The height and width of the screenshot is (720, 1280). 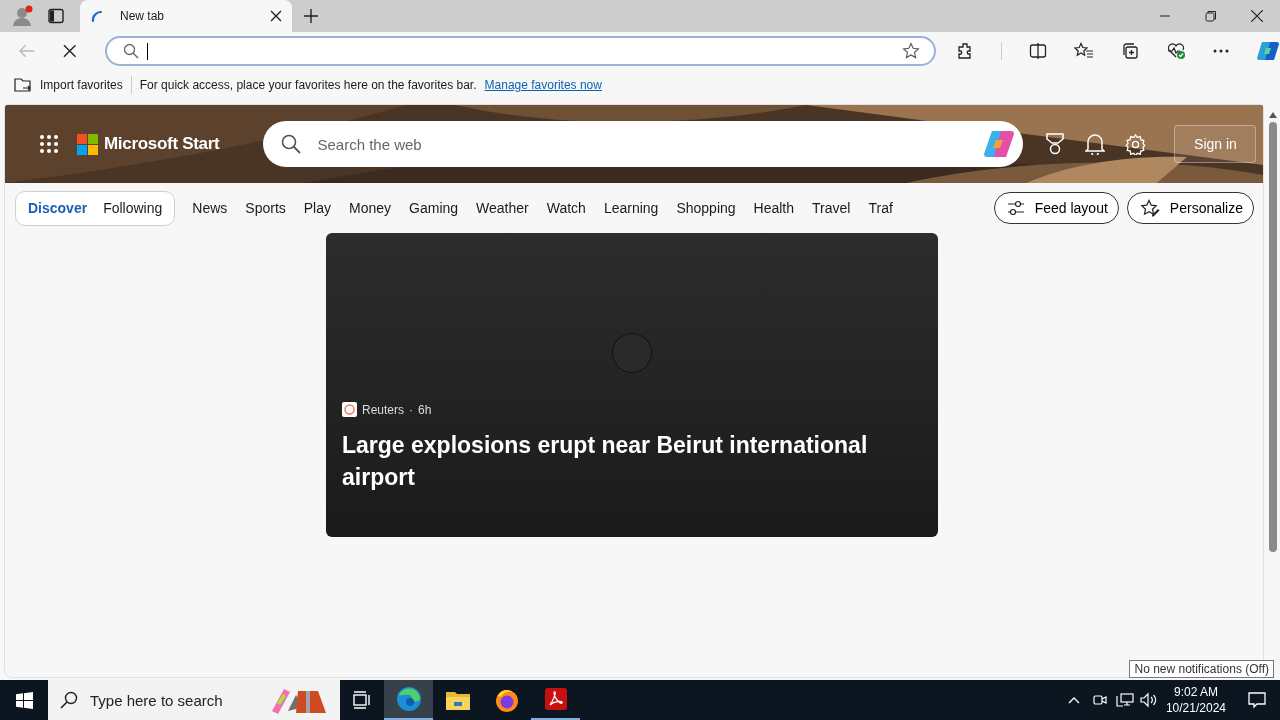 What do you see at coordinates (502, 208) in the screenshot?
I see `category-link: Weather` at bounding box center [502, 208].